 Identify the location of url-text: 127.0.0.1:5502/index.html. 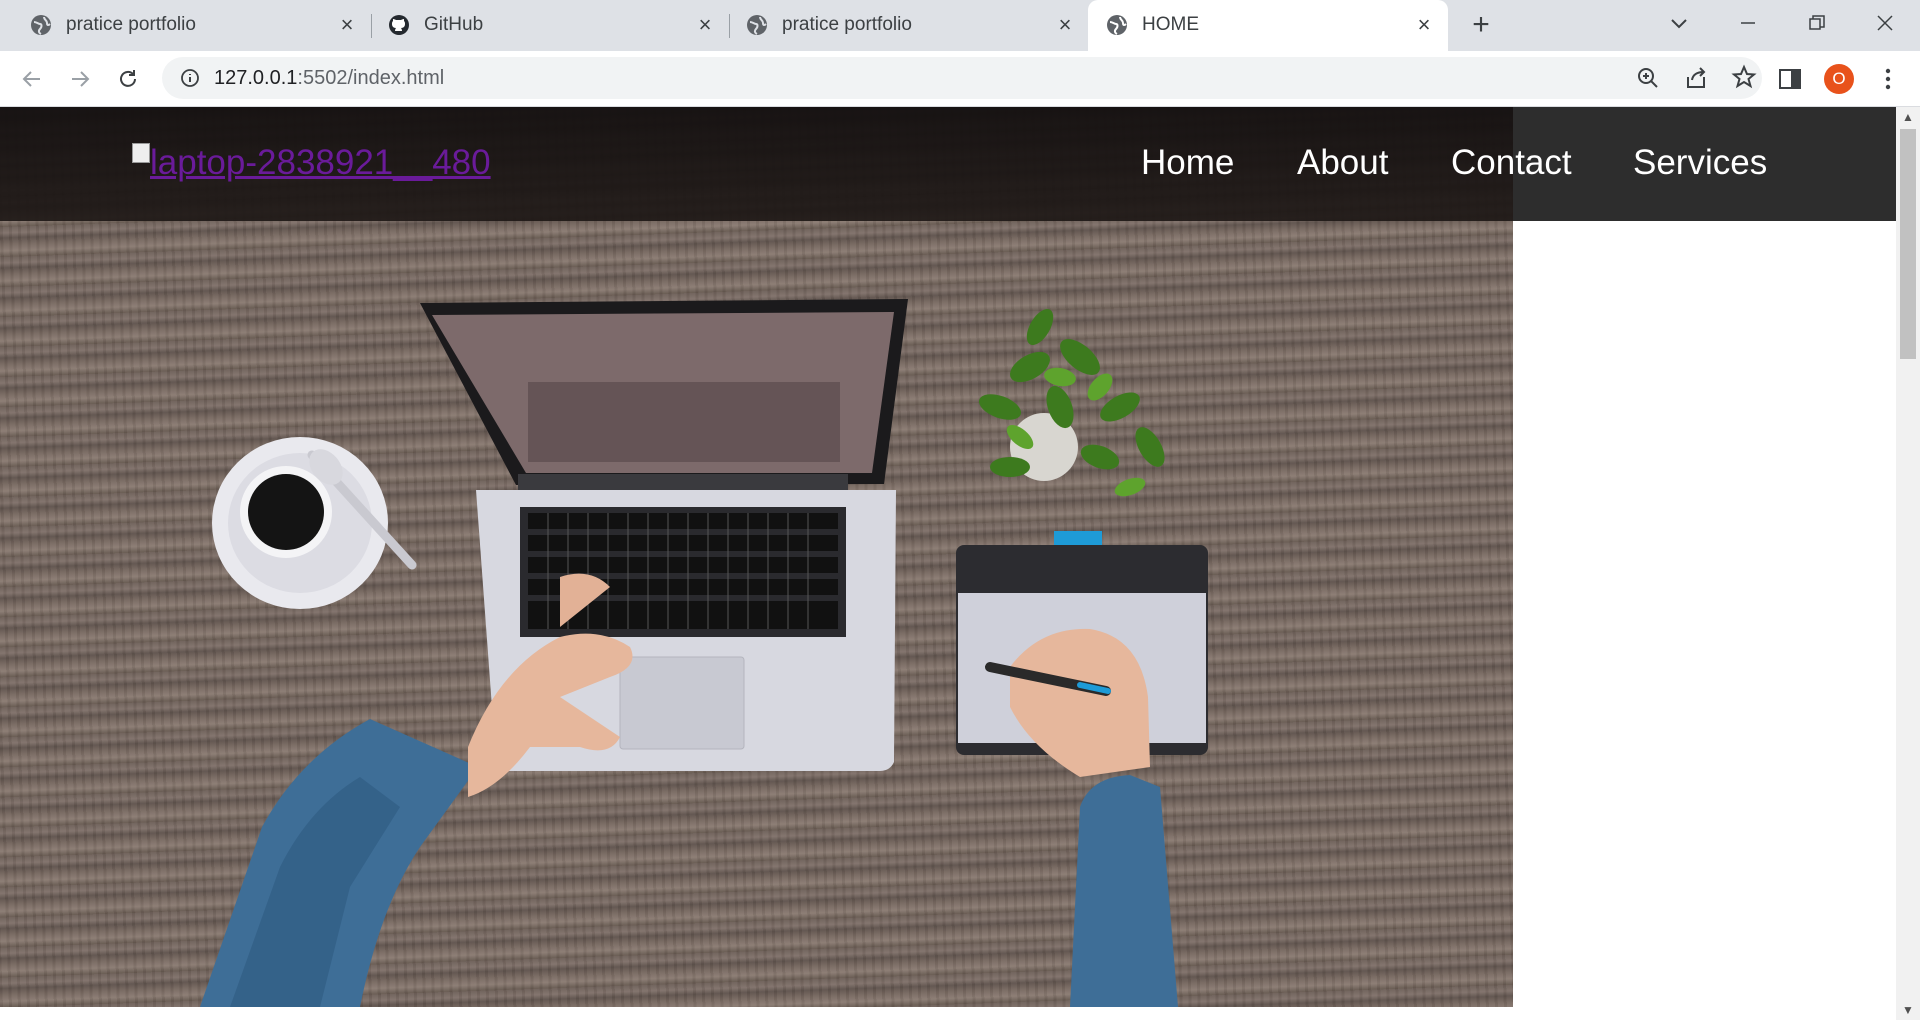
(329, 78).